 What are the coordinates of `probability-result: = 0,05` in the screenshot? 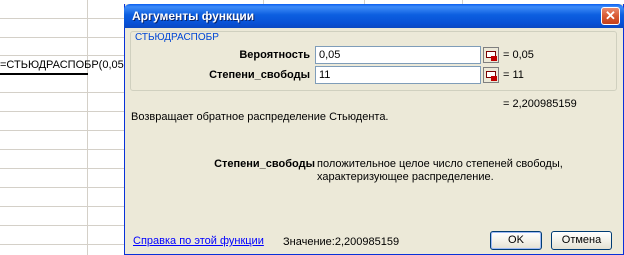 It's located at (518, 55).